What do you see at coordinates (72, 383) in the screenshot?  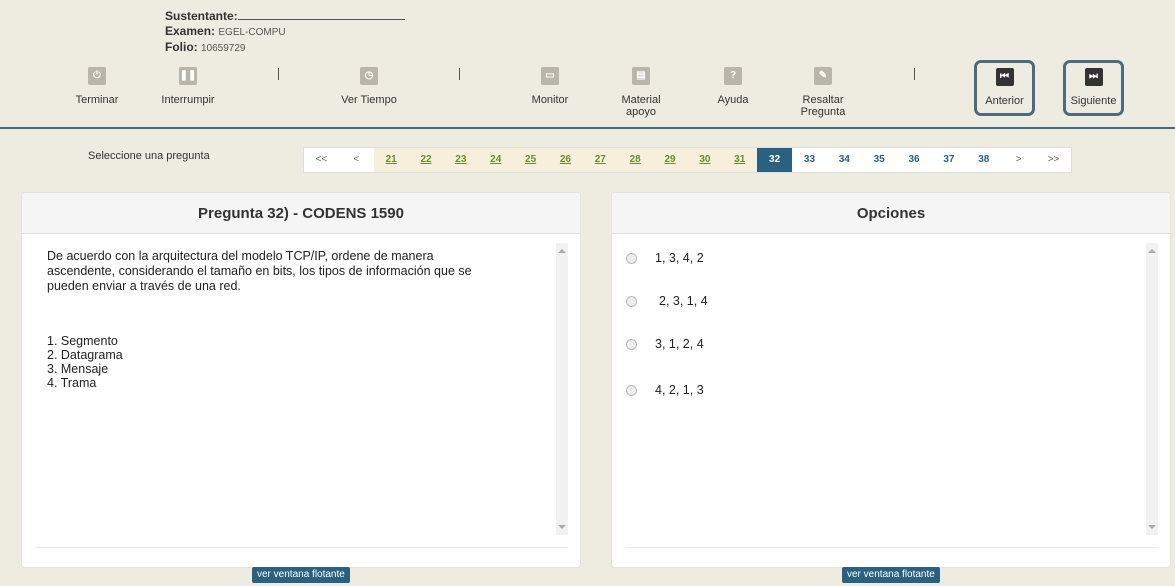 I see `question-item: 4. Trama` at bounding box center [72, 383].